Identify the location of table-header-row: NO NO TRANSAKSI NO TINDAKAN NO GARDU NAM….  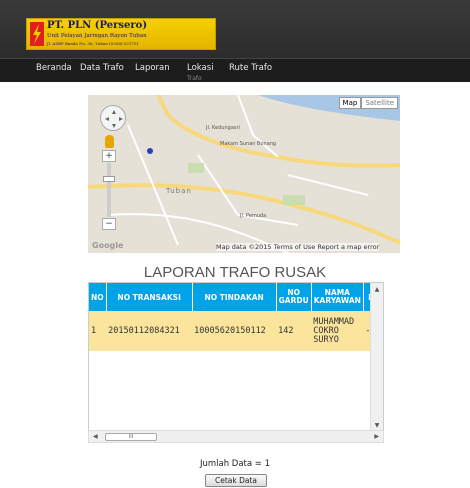
(234, 297).